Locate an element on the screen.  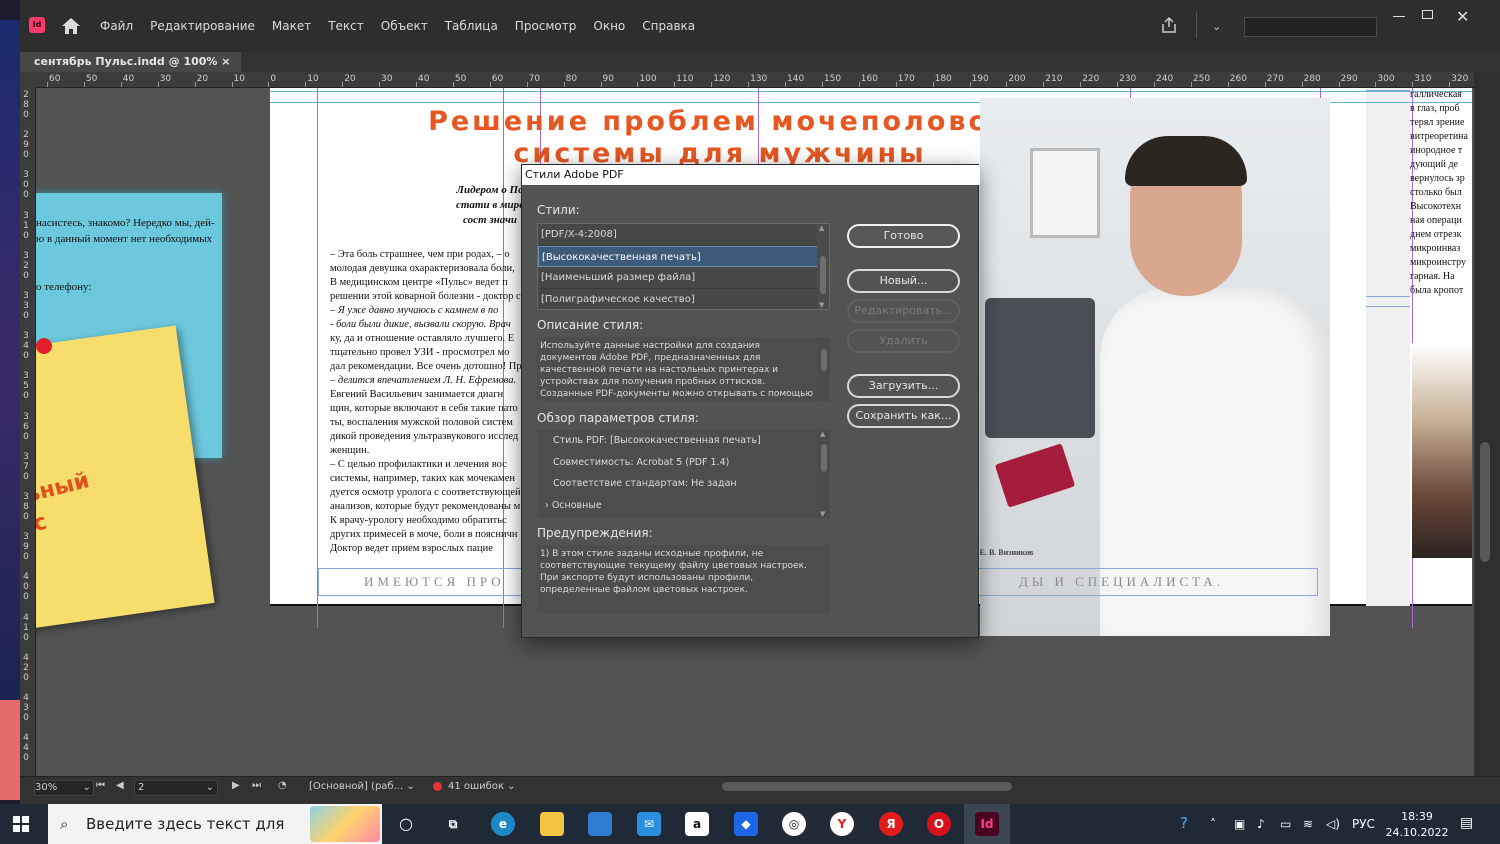
windows-start-icon is located at coordinates (21, 824).